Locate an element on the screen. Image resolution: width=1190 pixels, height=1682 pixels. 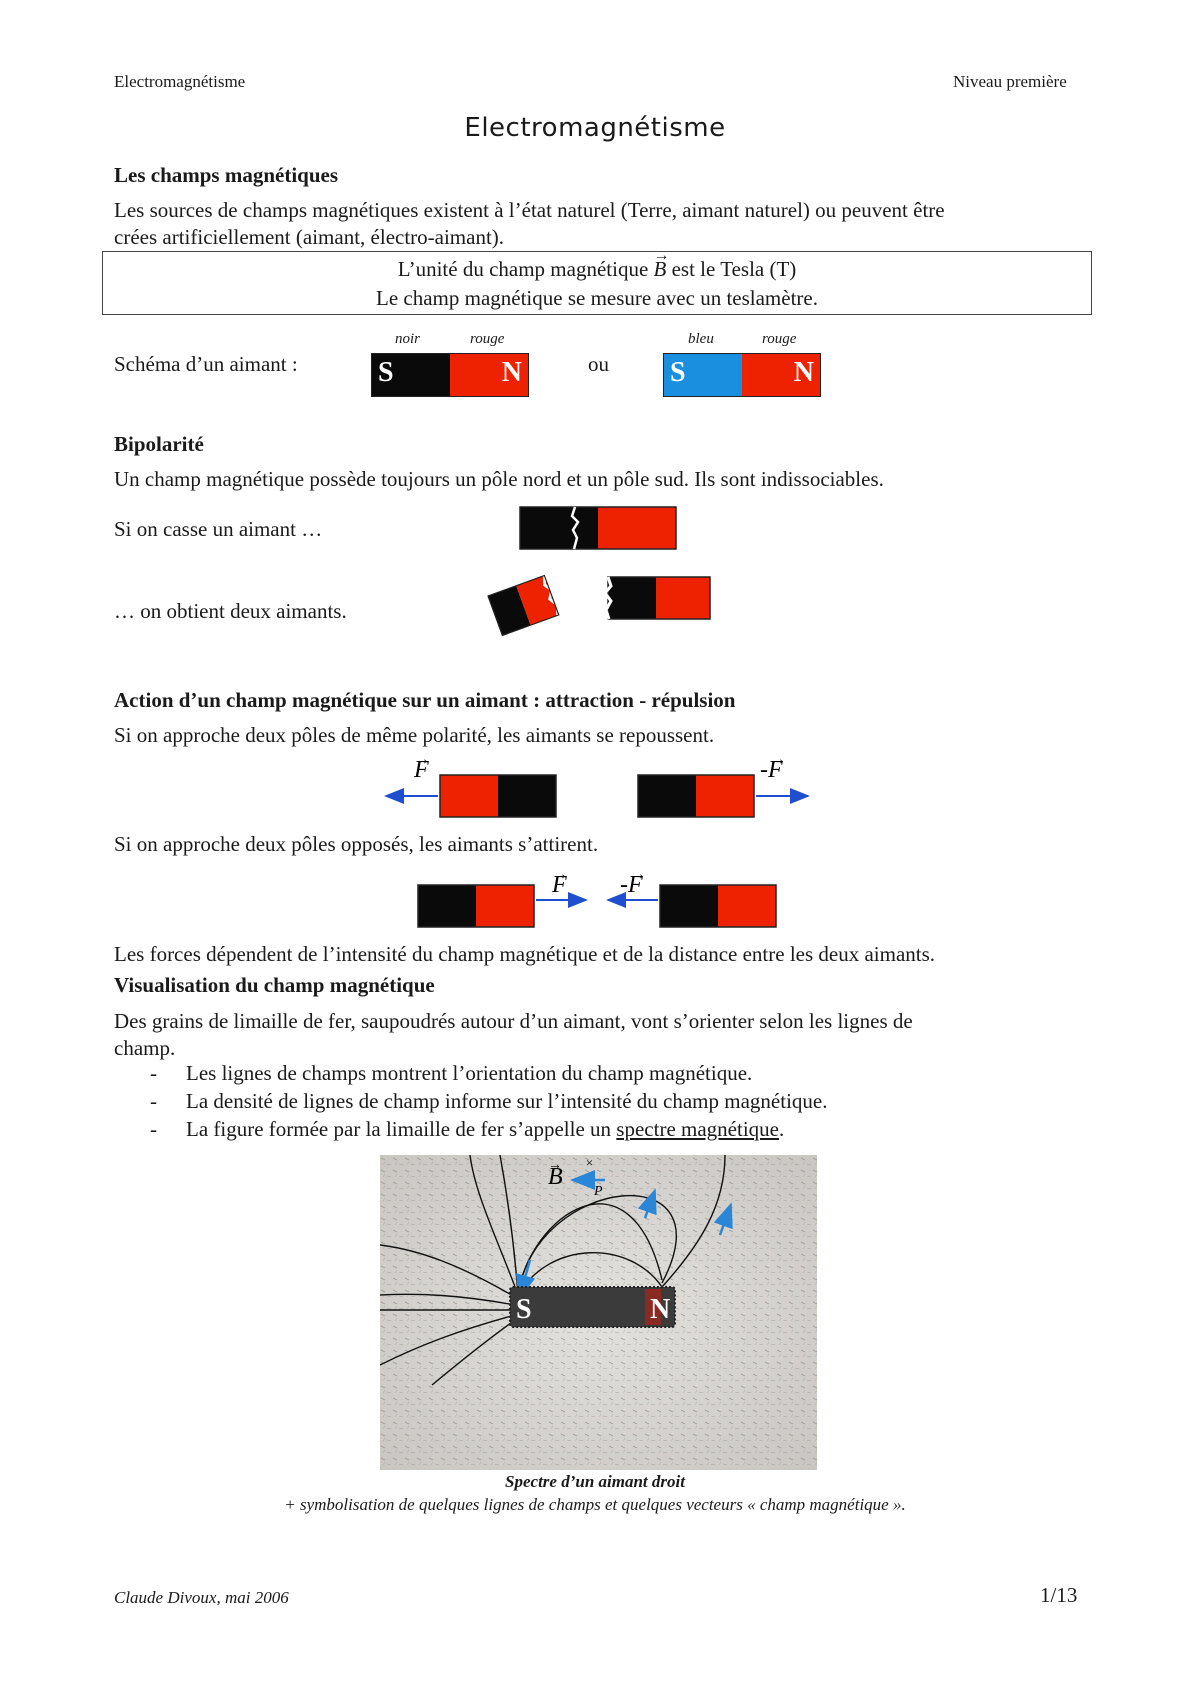
iron-filings-spectrum-figure: × P B → S N is located at coordinates (598, 1312).